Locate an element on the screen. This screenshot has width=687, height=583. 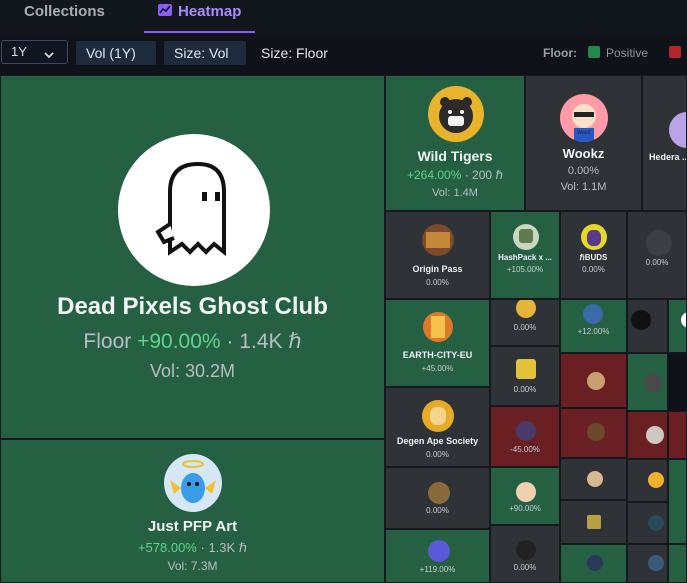
tile-hashpack: HashPack x ... +105.00% is located at coordinates (525, 255).